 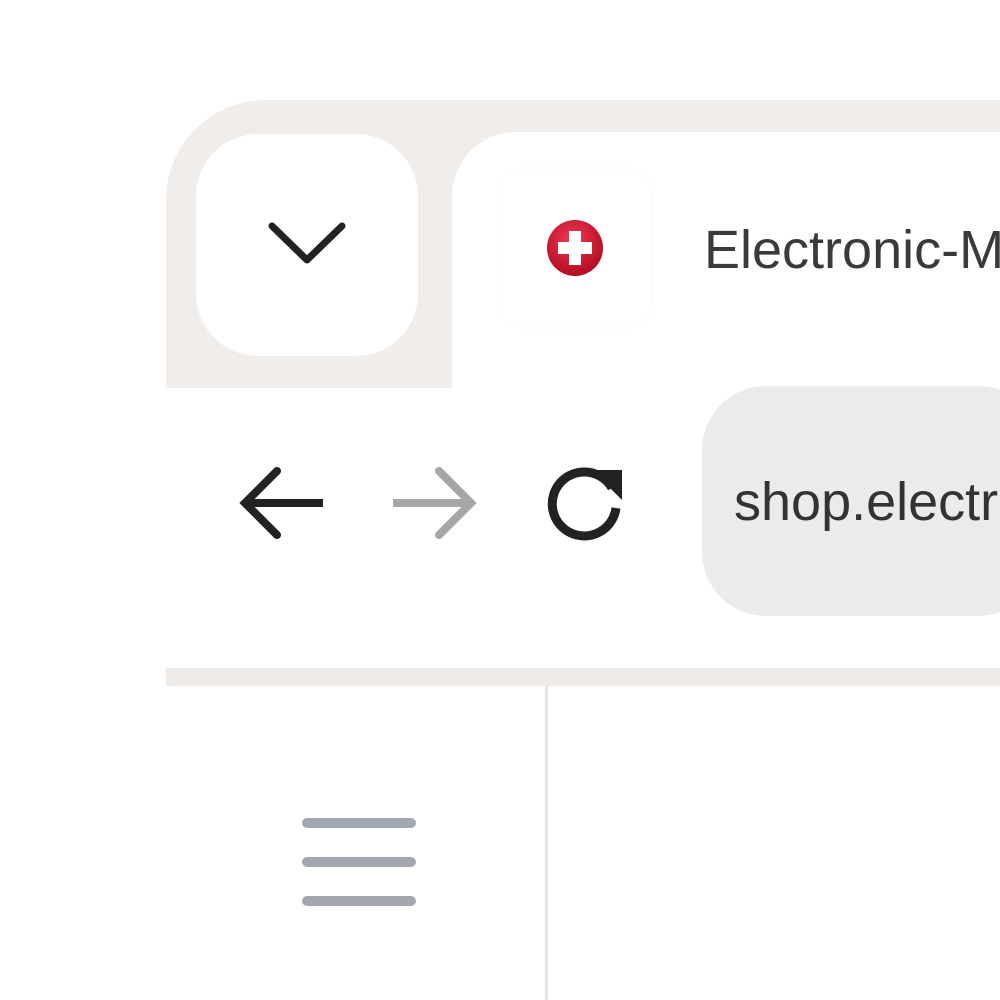 I want to click on back-button, so click(x=281, y=503).